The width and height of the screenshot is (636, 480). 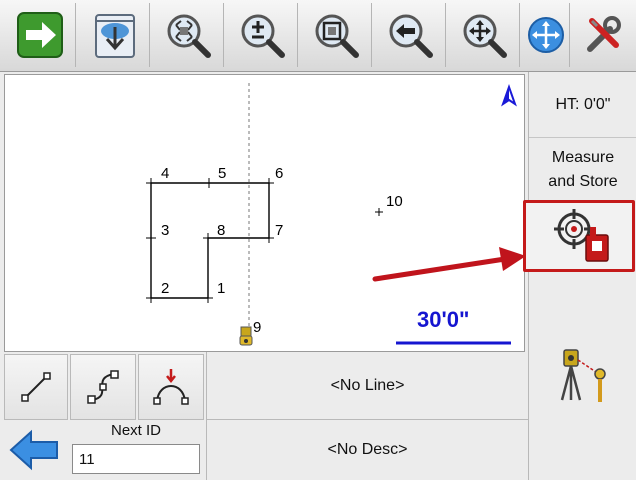 What do you see at coordinates (581, 235) in the screenshot?
I see `crosshair-target-icon` at bounding box center [581, 235].